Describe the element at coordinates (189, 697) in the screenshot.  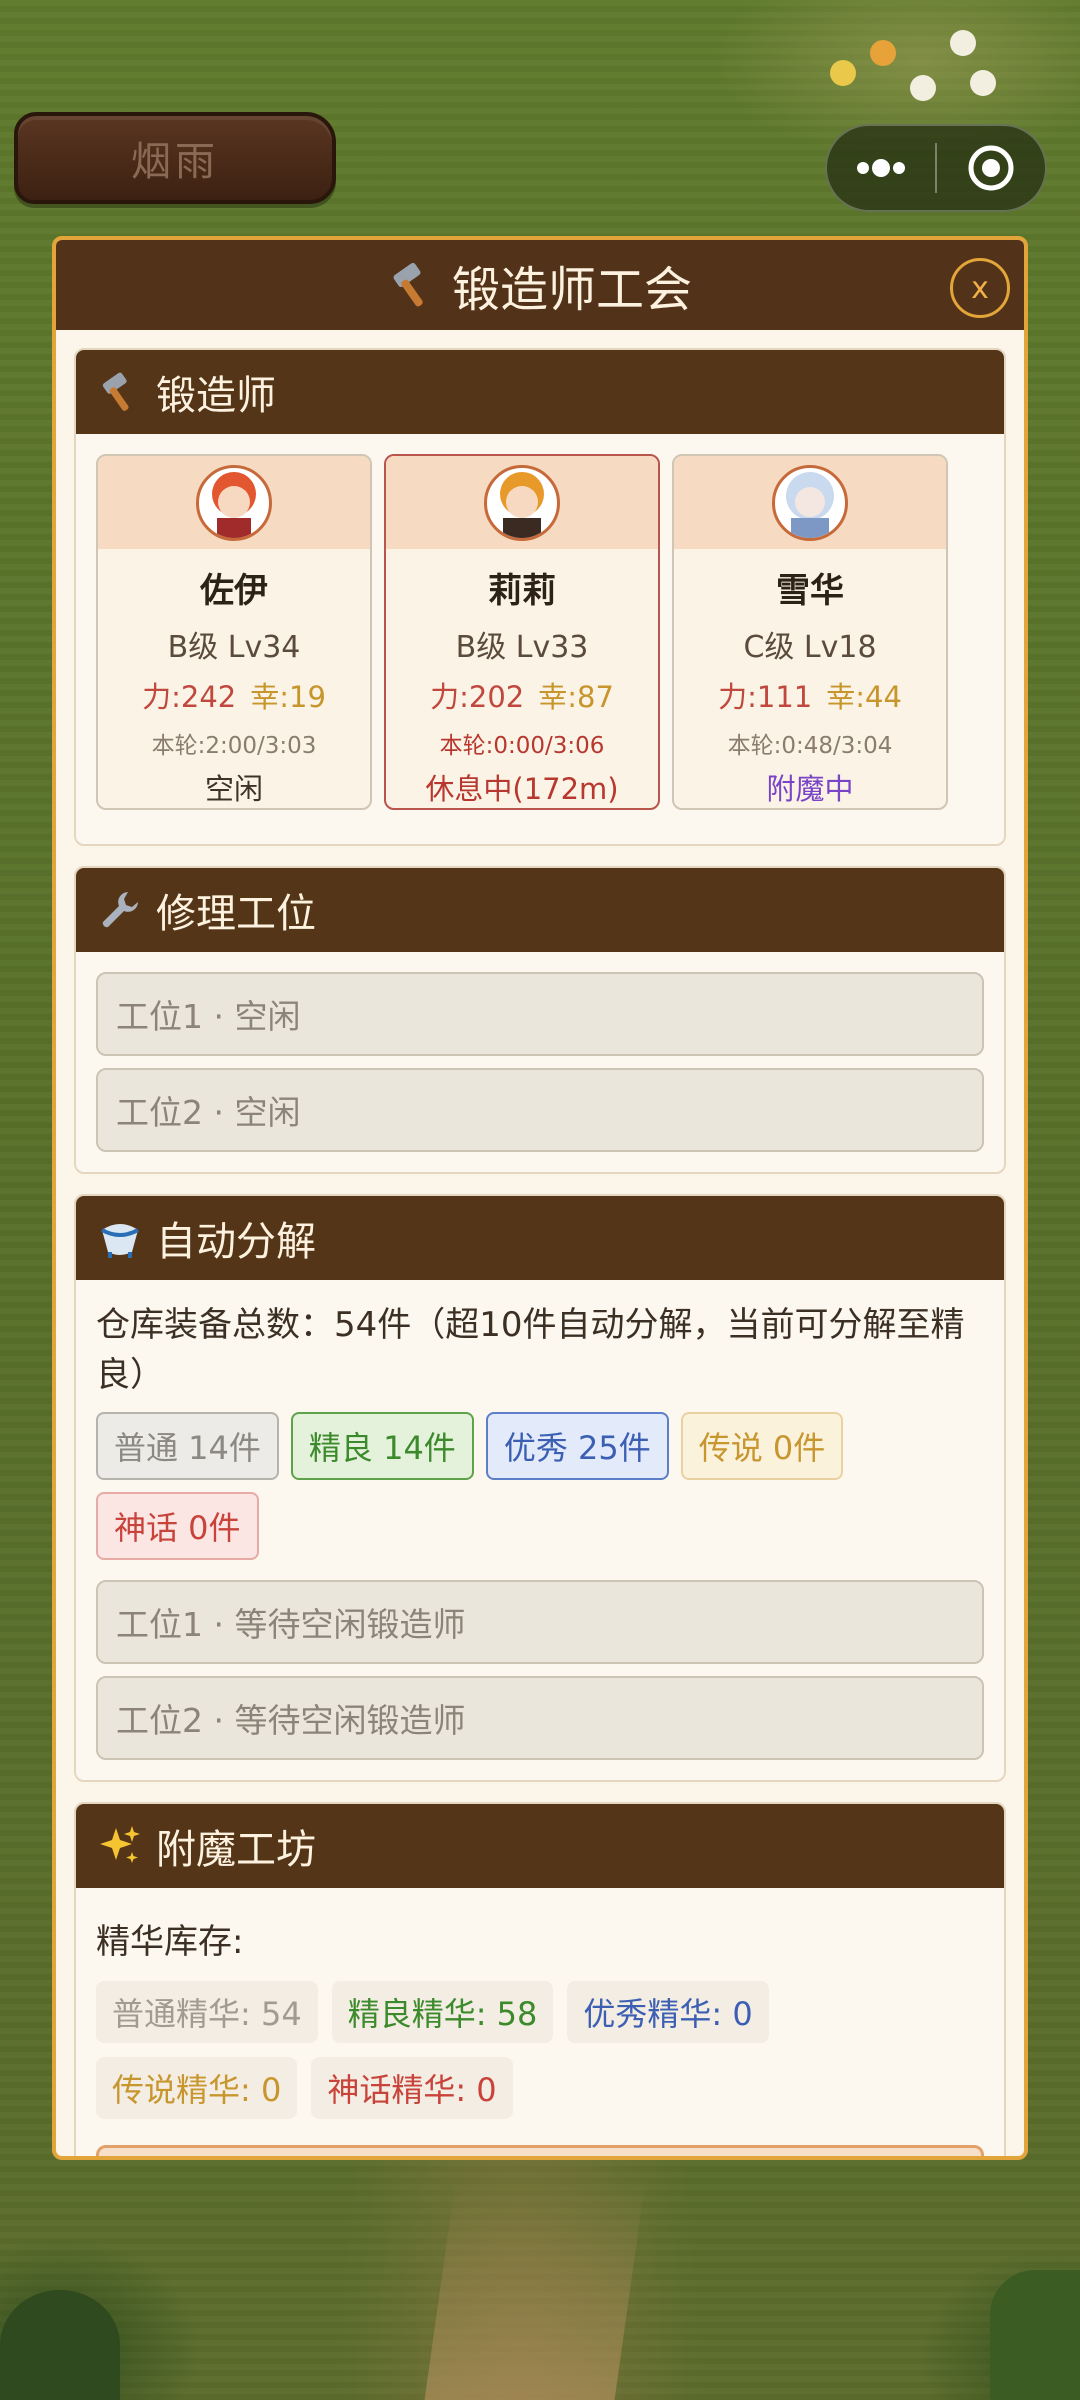
I see `smith-power: 力:242` at that location.